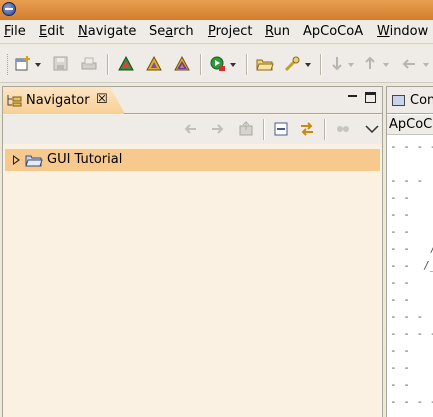  What do you see at coordinates (34, 160) in the screenshot?
I see `project-folder-icon` at bounding box center [34, 160].